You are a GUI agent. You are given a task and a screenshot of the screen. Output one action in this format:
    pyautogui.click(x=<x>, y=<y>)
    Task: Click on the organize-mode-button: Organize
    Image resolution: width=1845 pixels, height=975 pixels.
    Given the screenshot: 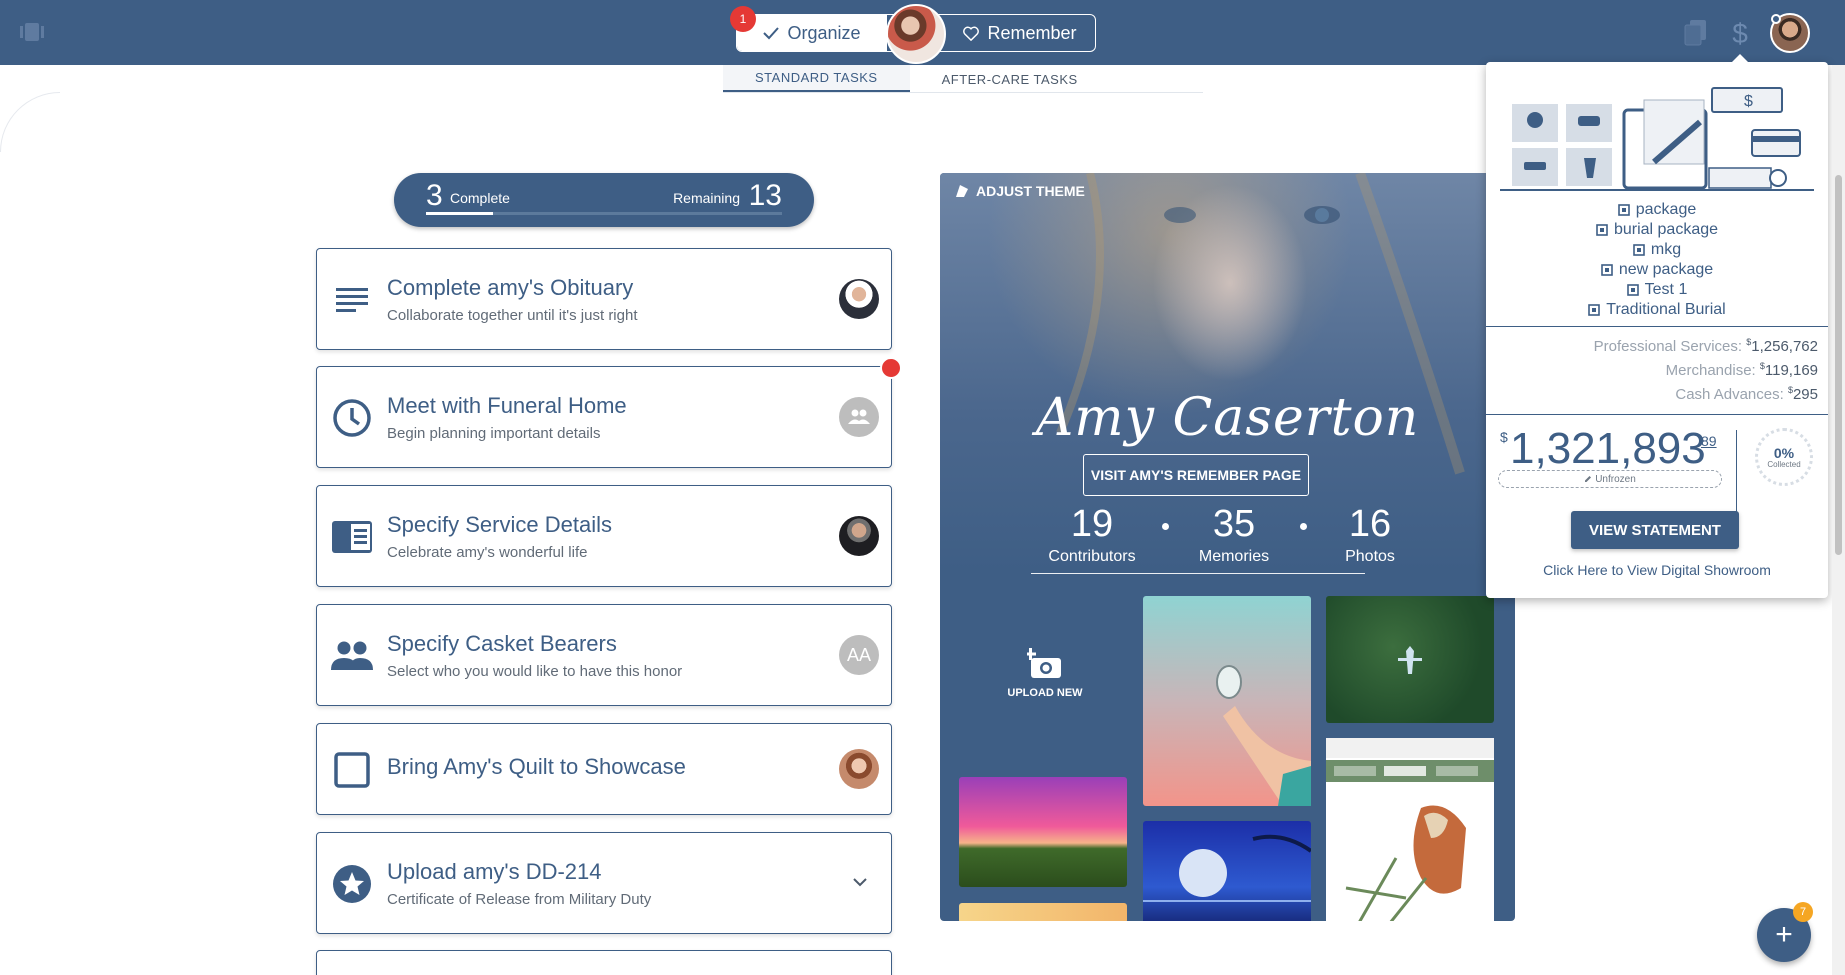 What is the action you would take?
    pyautogui.click(x=812, y=33)
    